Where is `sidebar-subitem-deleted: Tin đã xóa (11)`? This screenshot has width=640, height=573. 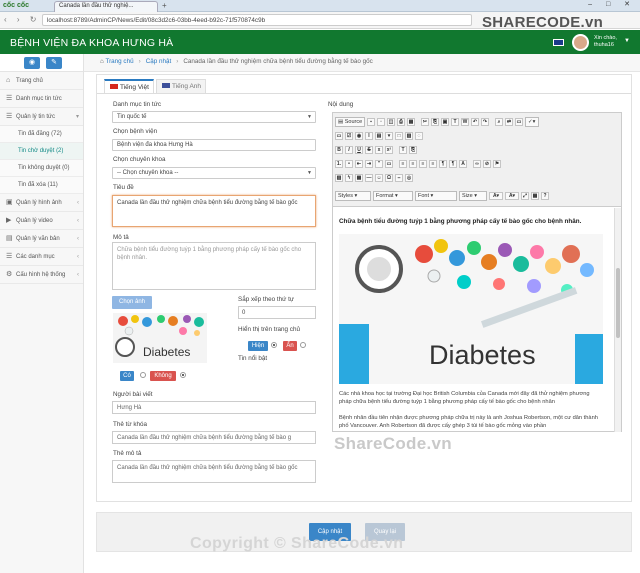
sidebar-subitem-deleted: Tin đã xóa (11) is located at coordinates (41, 185).